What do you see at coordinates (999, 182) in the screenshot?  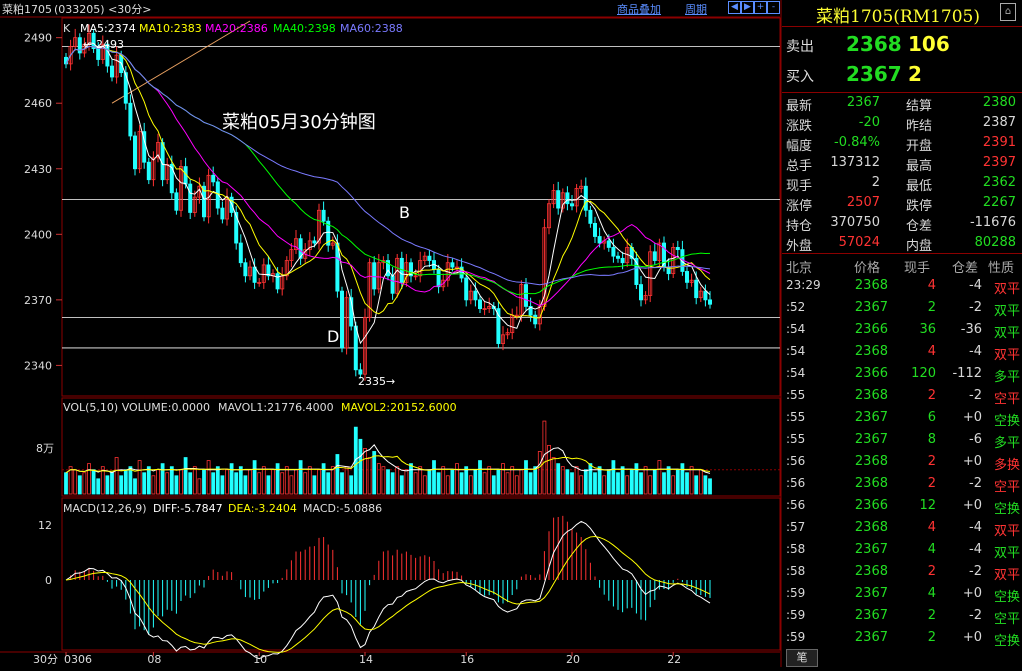 I see `quote-value: 2362` at bounding box center [999, 182].